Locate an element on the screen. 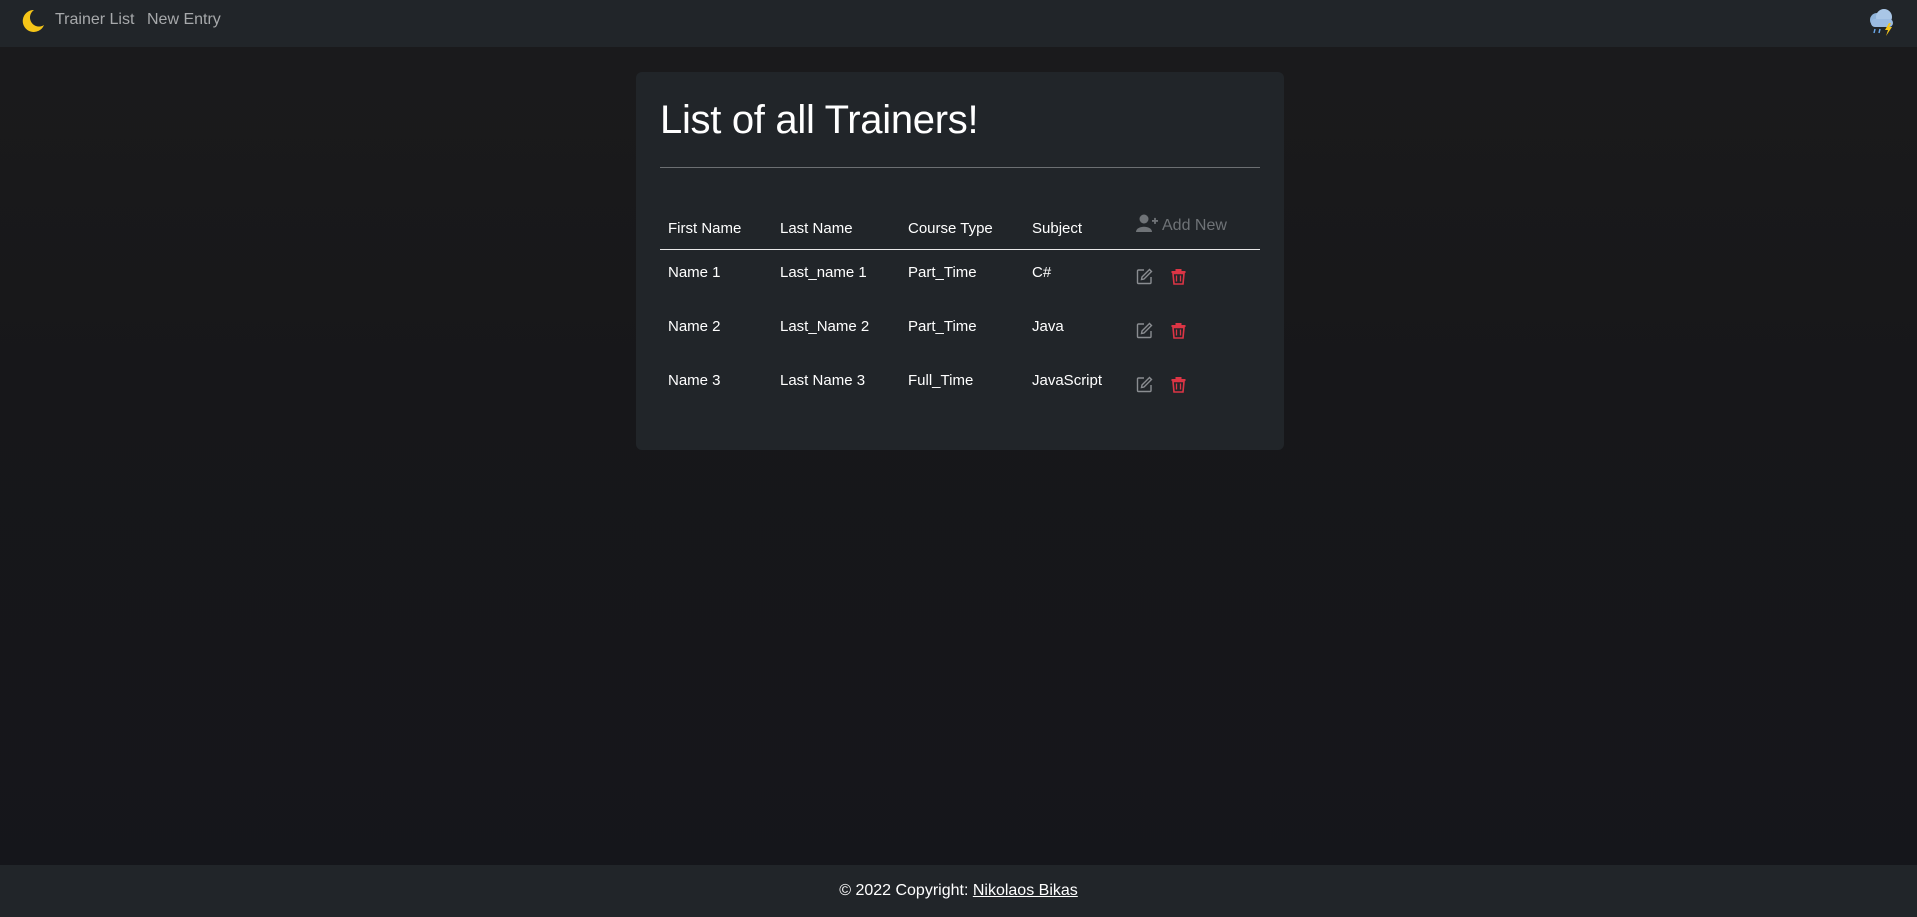  cell-first-name: Name 2 is located at coordinates (694, 326).